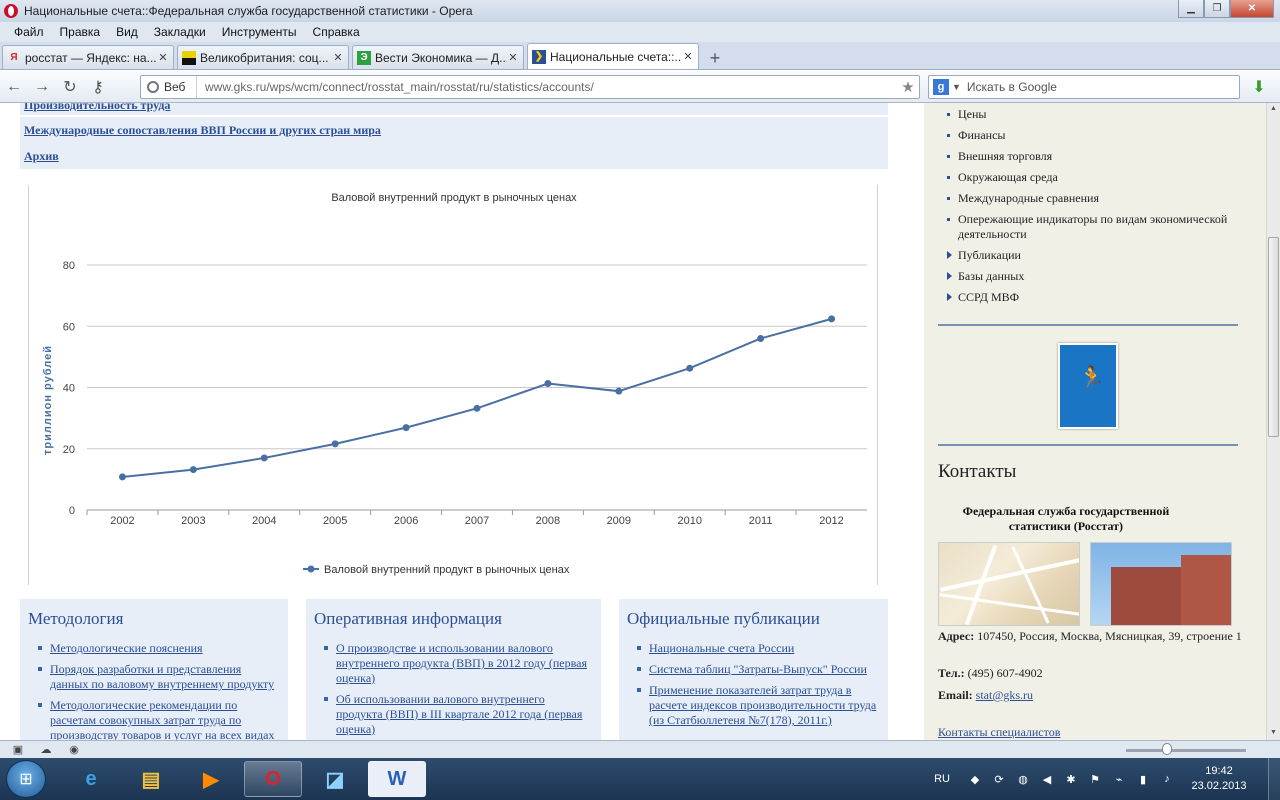 This screenshot has height=800, width=1280. I want to click on tray-network-icon: ◍, so click(1023, 779).